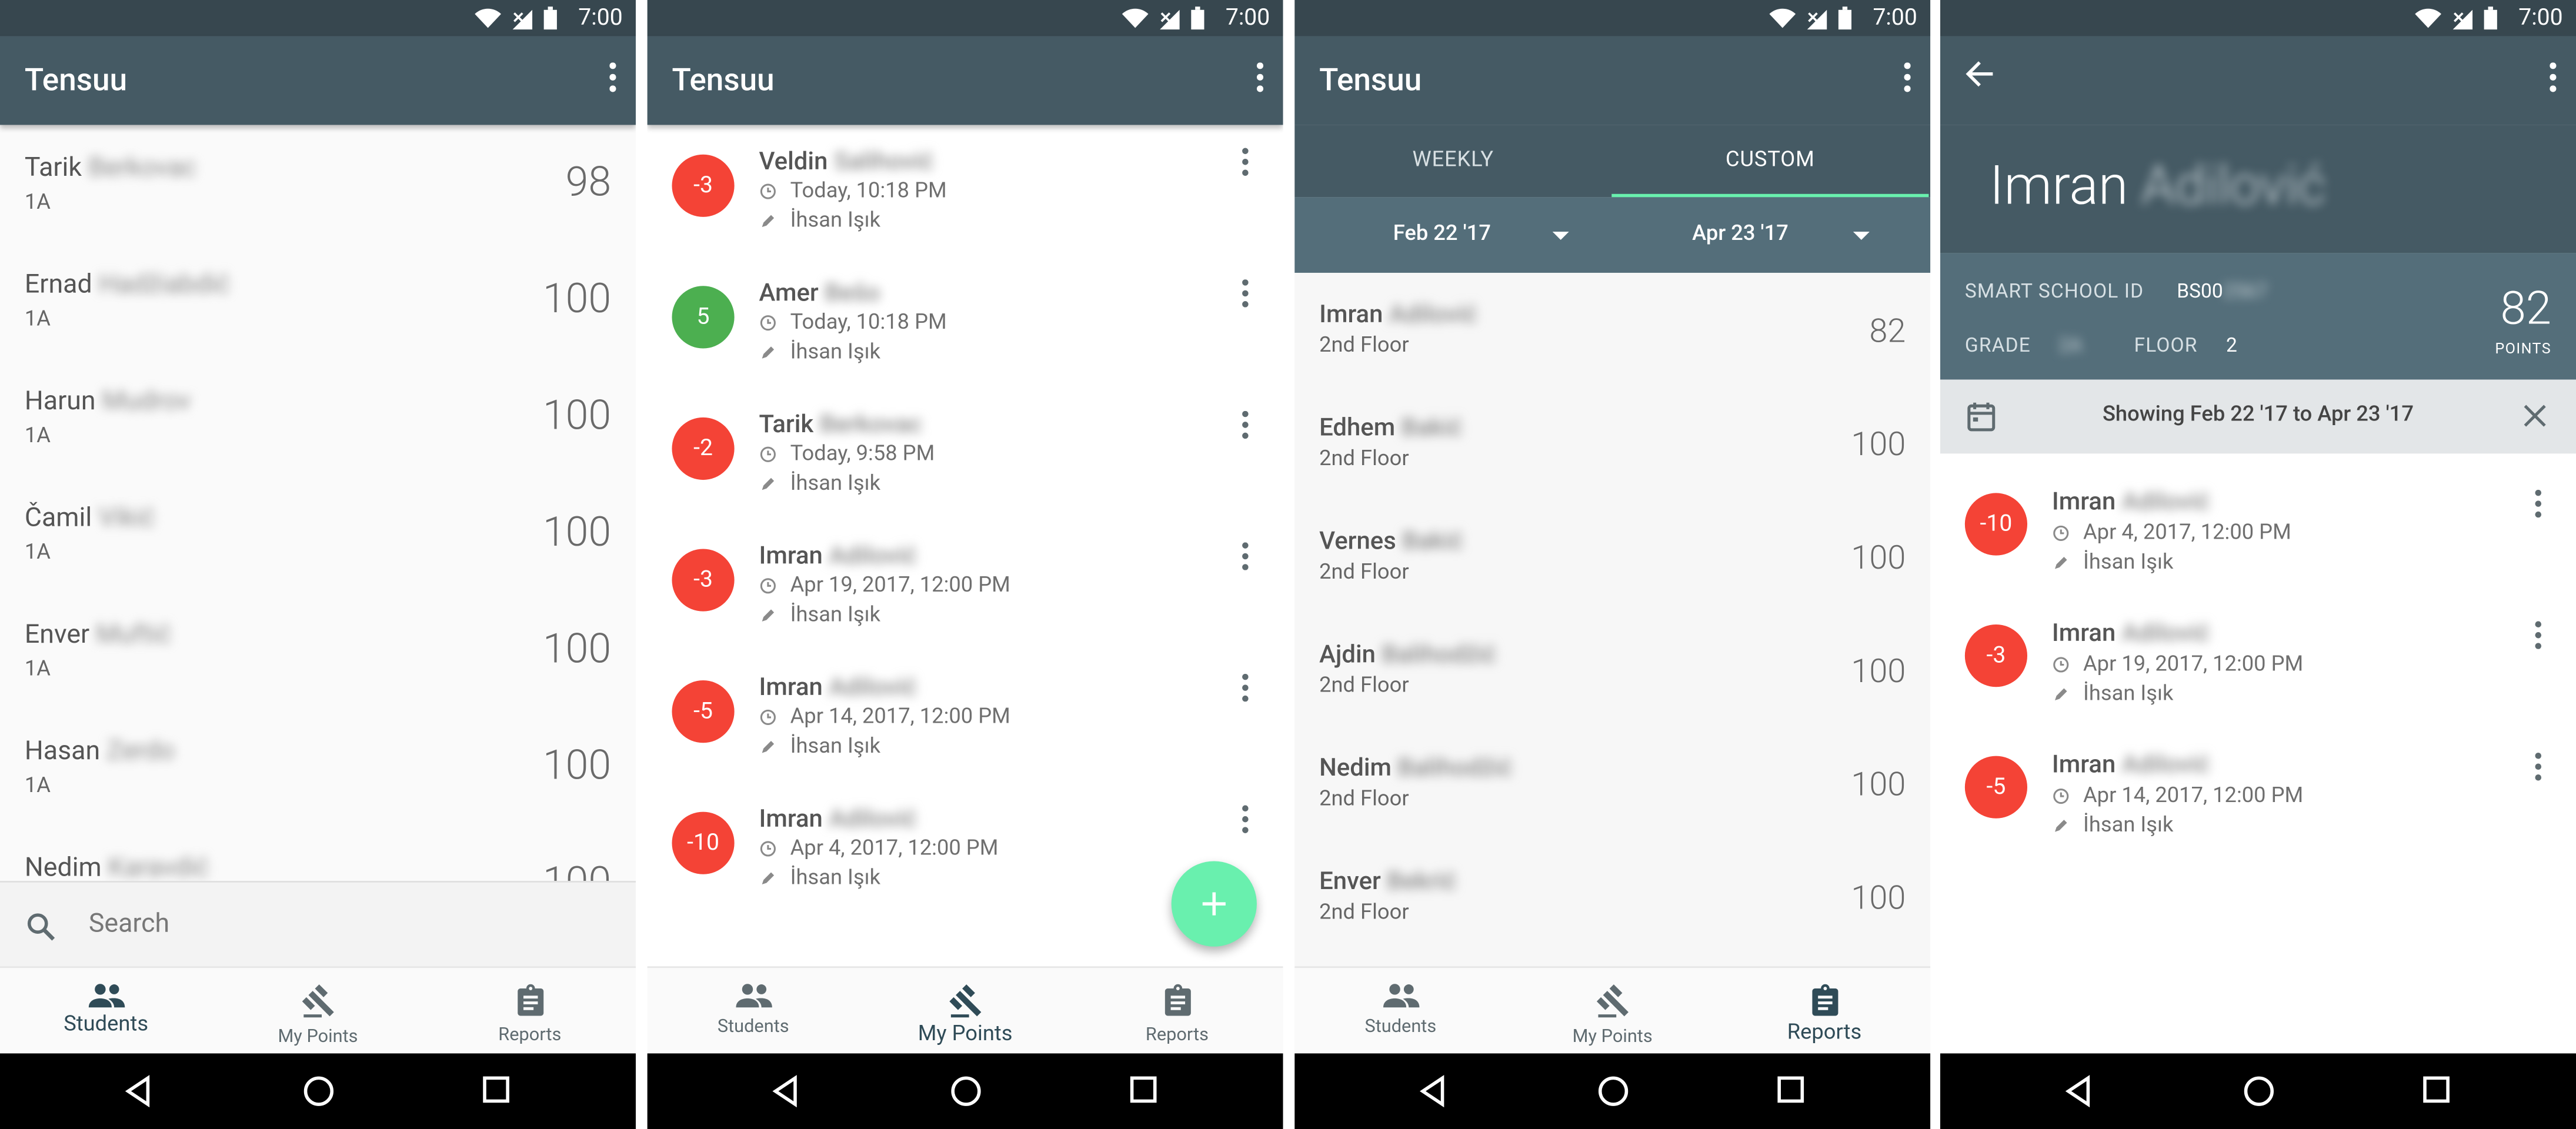  What do you see at coordinates (318, 416) in the screenshot?
I see `student-row: Harun Mudrov 1A 100` at bounding box center [318, 416].